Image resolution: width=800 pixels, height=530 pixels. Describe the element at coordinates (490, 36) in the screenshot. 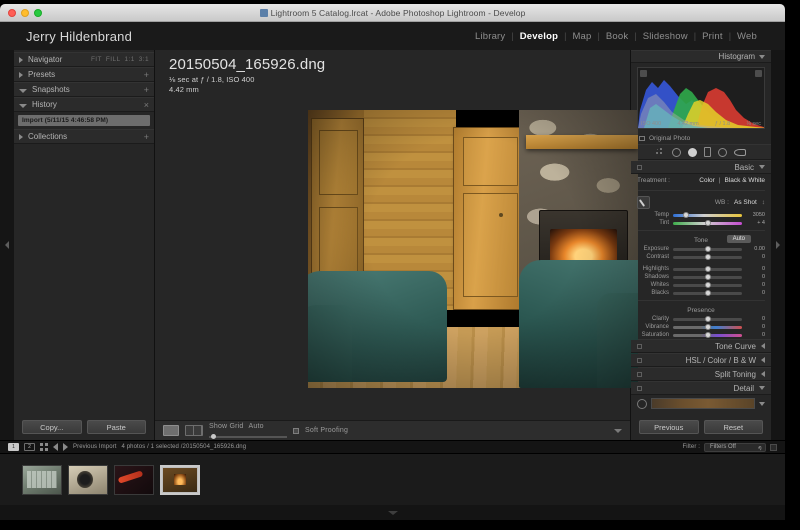

I see `module-library: Library` at that location.